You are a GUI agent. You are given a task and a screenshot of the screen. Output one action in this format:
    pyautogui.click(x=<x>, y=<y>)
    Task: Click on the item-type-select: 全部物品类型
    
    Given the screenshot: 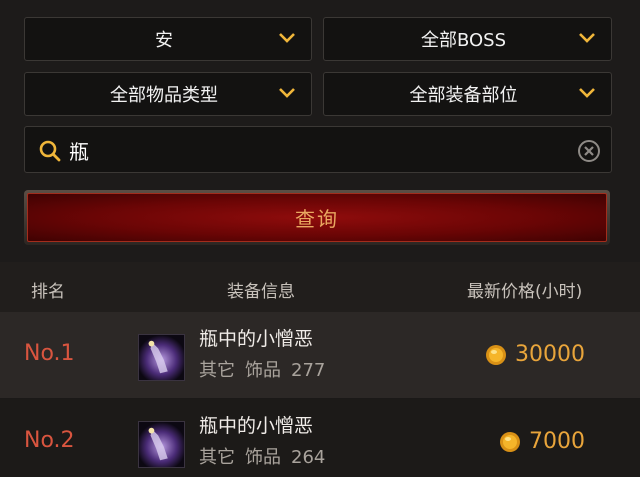 What is the action you would take?
    pyautogui.click(x=168, y=94)
    